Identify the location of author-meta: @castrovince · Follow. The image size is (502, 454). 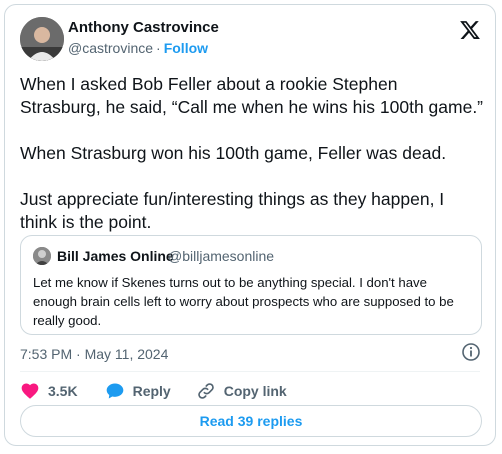
(138, 48).